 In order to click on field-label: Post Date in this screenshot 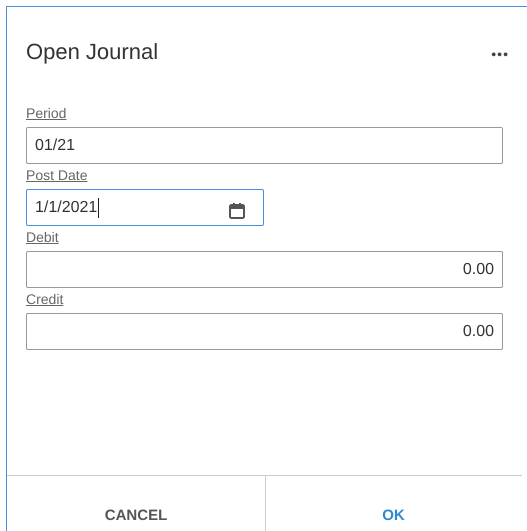, I will do `click(57, 175)`.